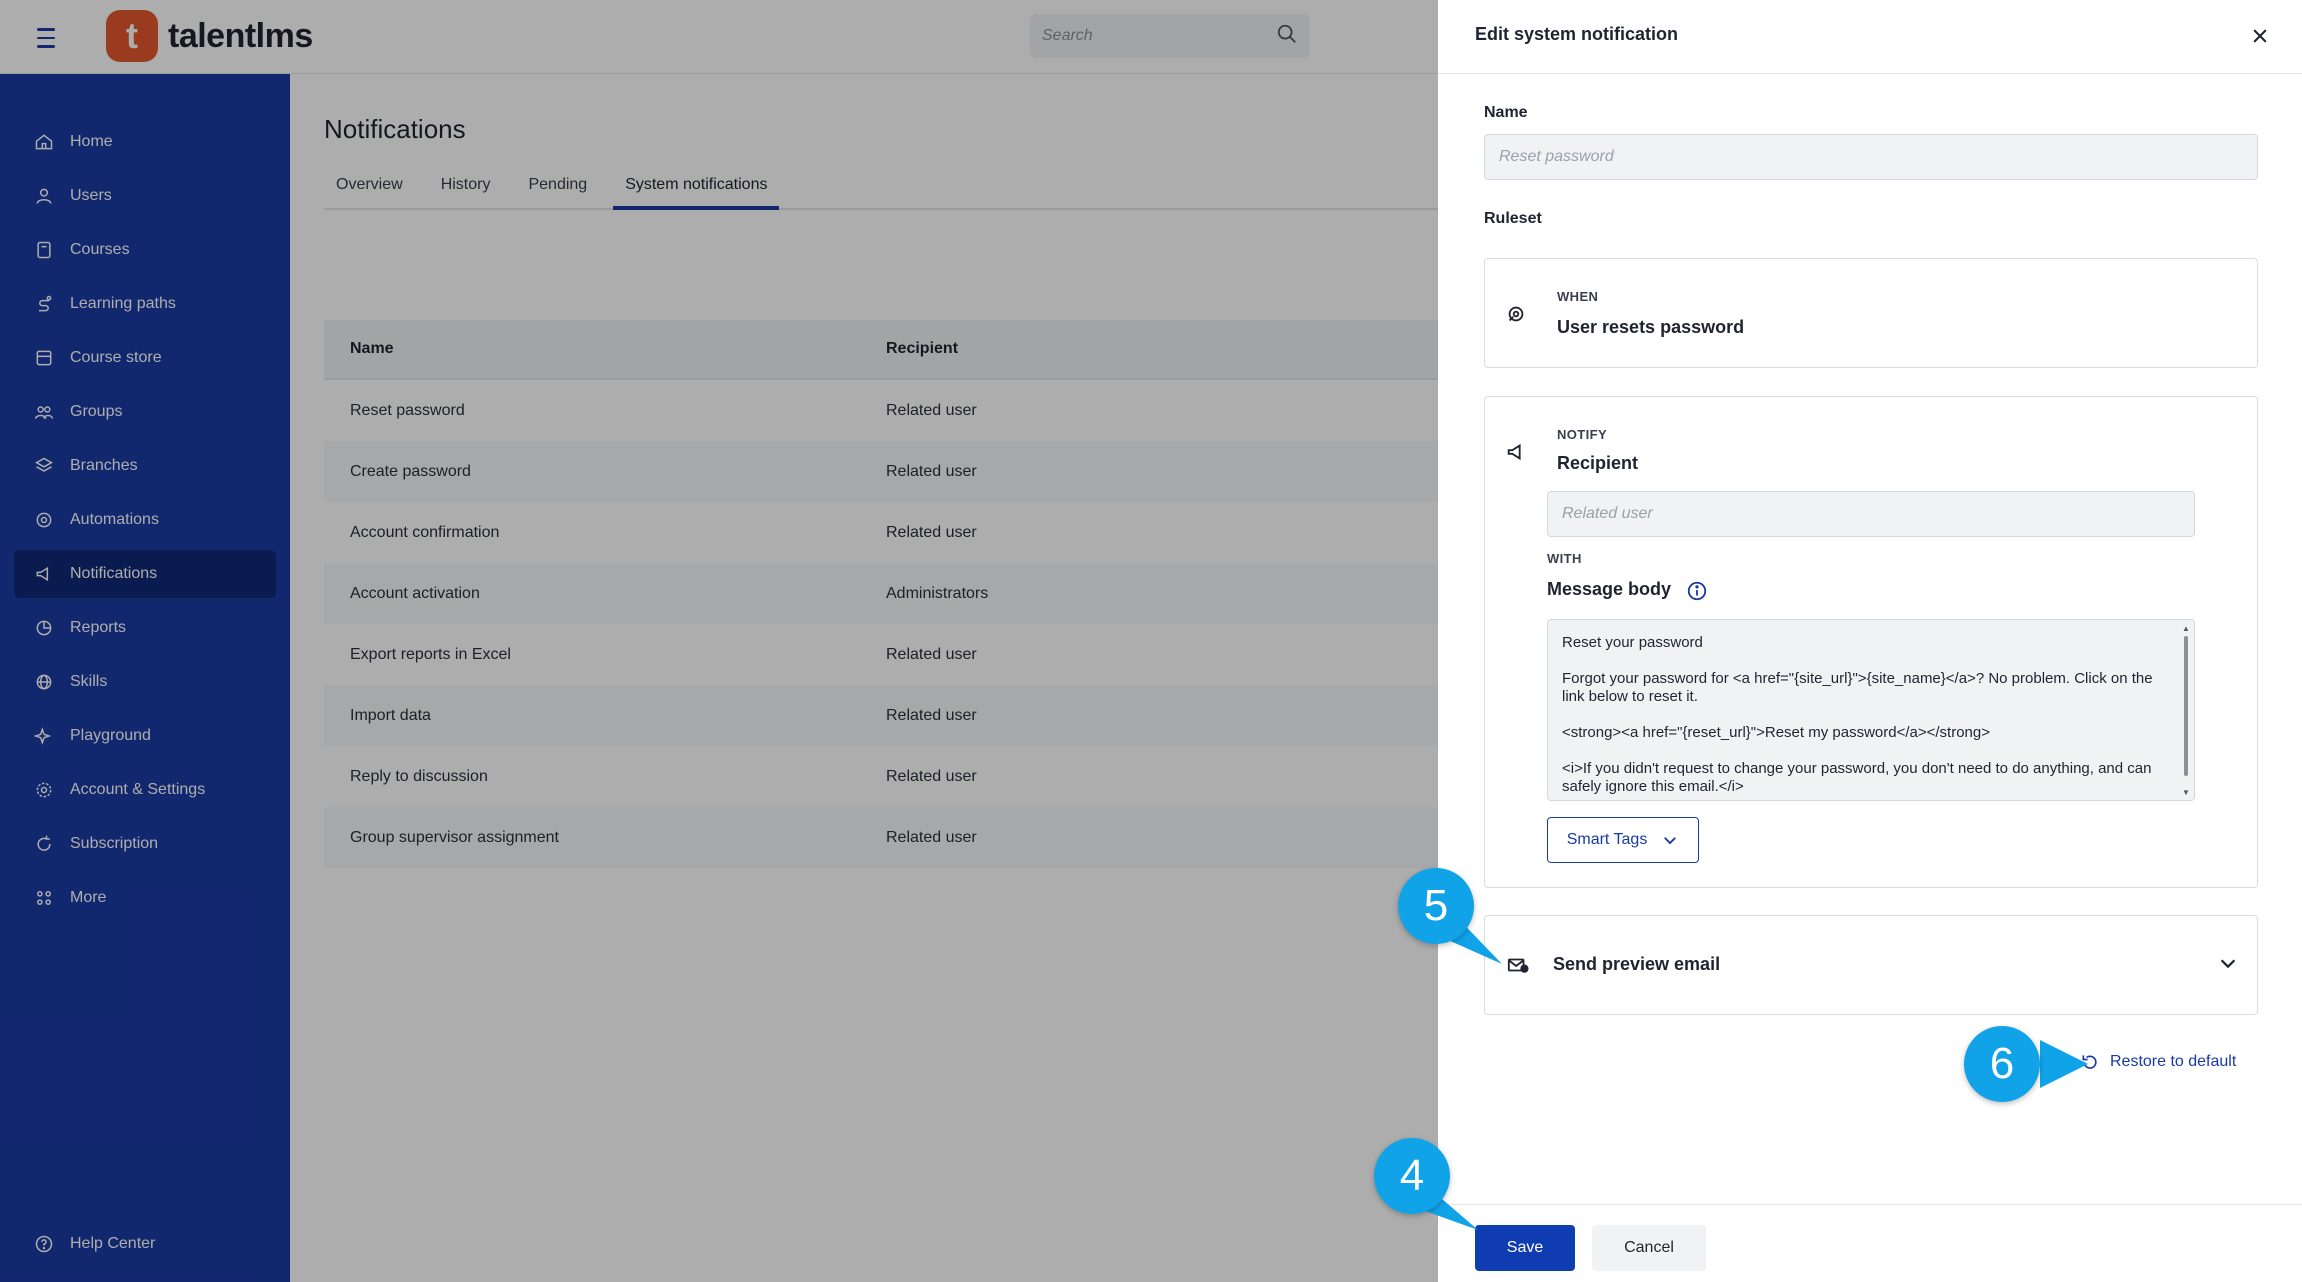 This screenshot has height=1282, width=2302. I want to click on name-field: Reset password, so click(1871, 157).